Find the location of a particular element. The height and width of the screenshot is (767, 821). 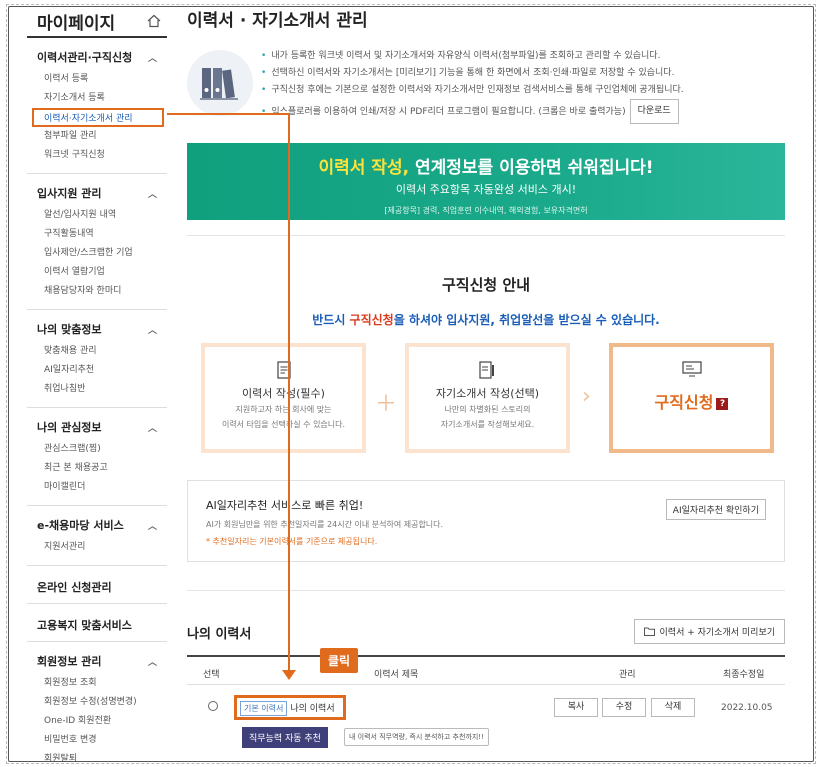

sidebar-group-head: 나의 관심정보 ︿ is located at coordinates (97, 428).